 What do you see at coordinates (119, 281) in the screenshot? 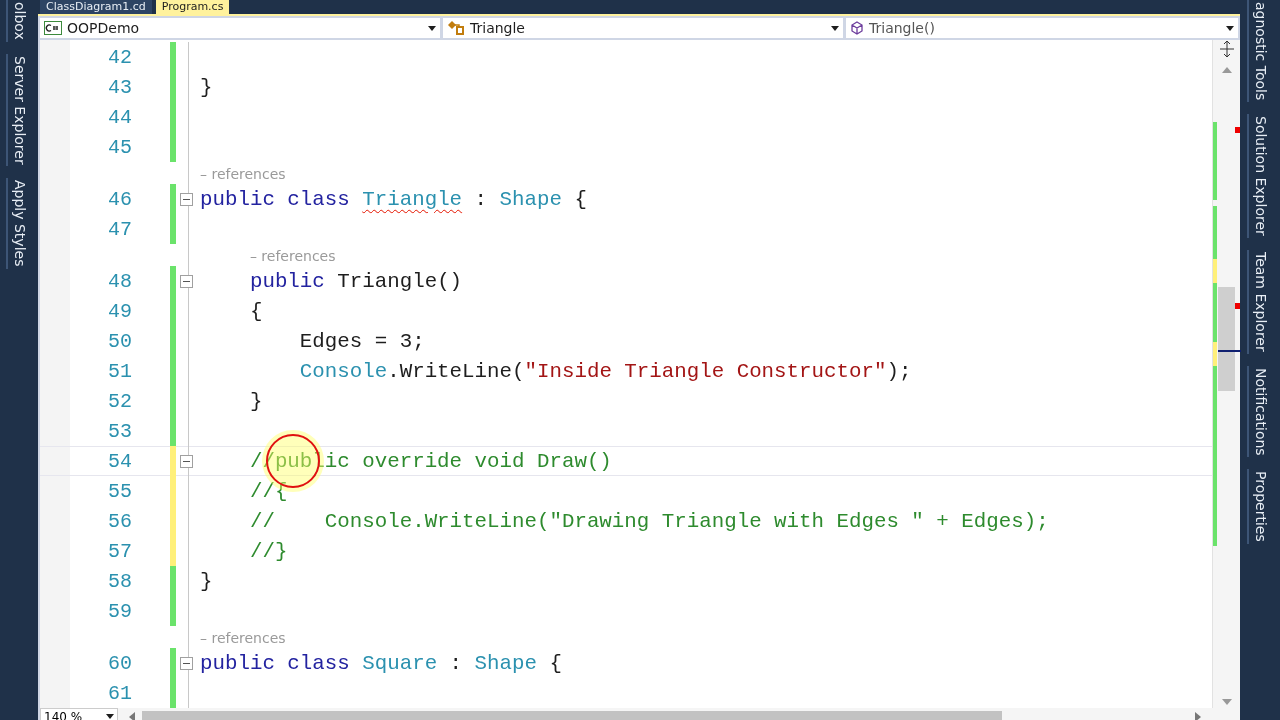
I see `line-number: 48` at bounding box center [119, 281].